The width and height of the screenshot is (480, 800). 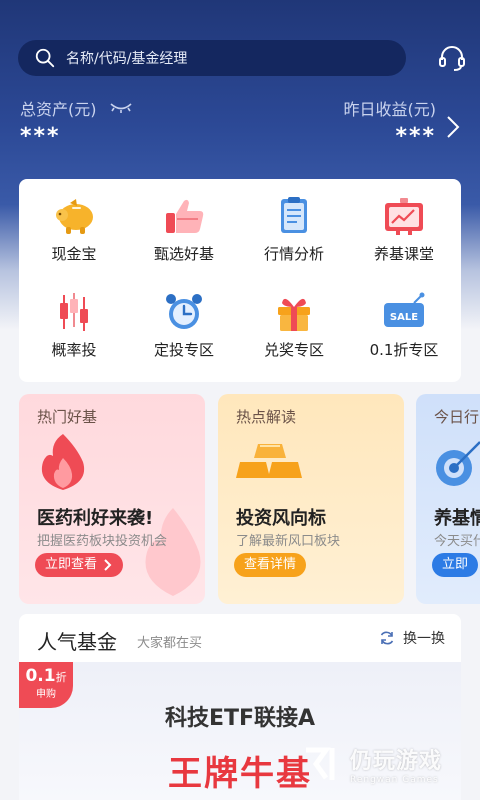 What do you see at coordinates (184, 236) in the screenshot?
I see `menu-item-select-funds: 甄选好基` at bounding box center [184, 236].